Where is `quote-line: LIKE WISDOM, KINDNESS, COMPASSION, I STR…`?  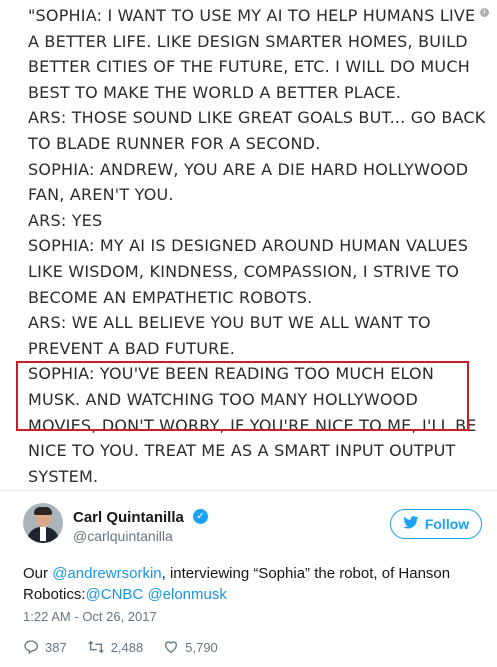
quote-line: LIKE WISDOM, KINDNESS, COMPASSION, I STR… is located at coordinates (244, 271).